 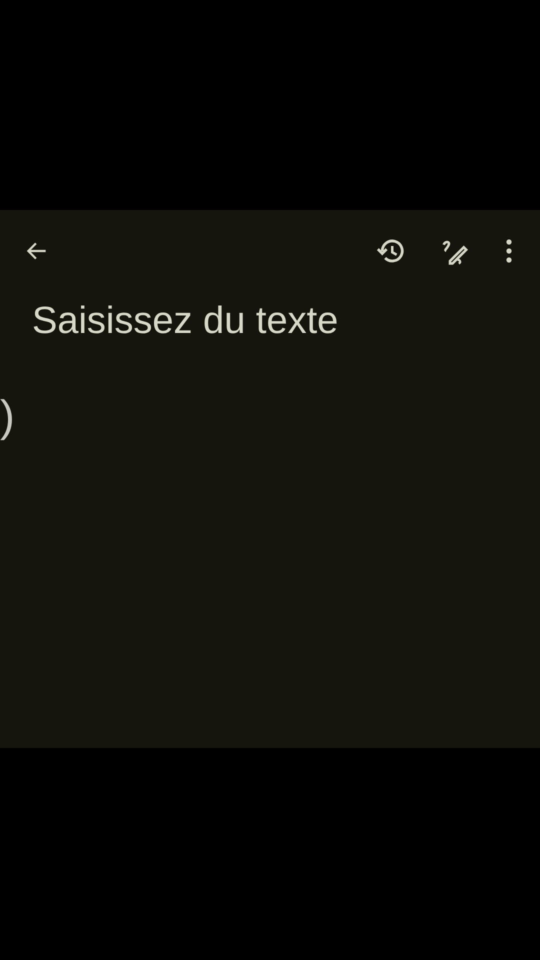 I want to click on more-vertical-icon, so click(x=509, y=251).